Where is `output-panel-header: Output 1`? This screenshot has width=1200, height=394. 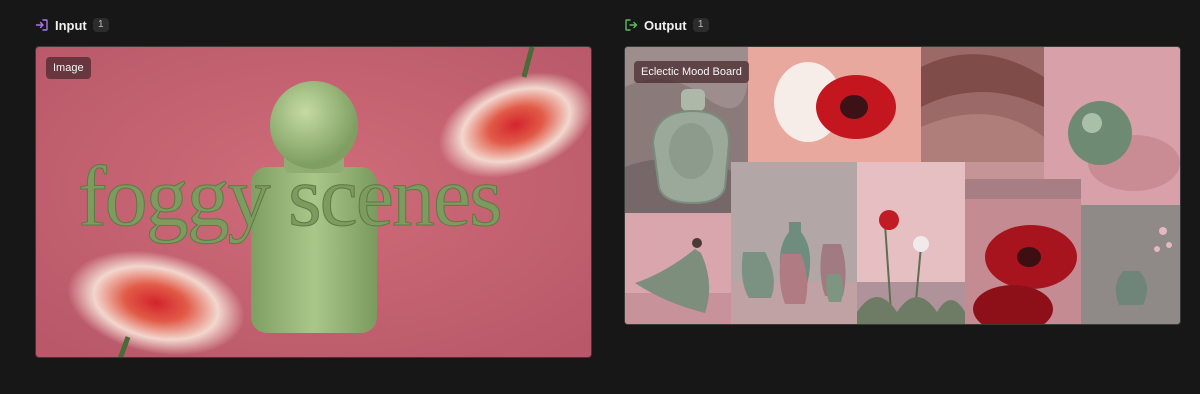
output-panel-header: Output 1 is located at coordinates (666, 25).